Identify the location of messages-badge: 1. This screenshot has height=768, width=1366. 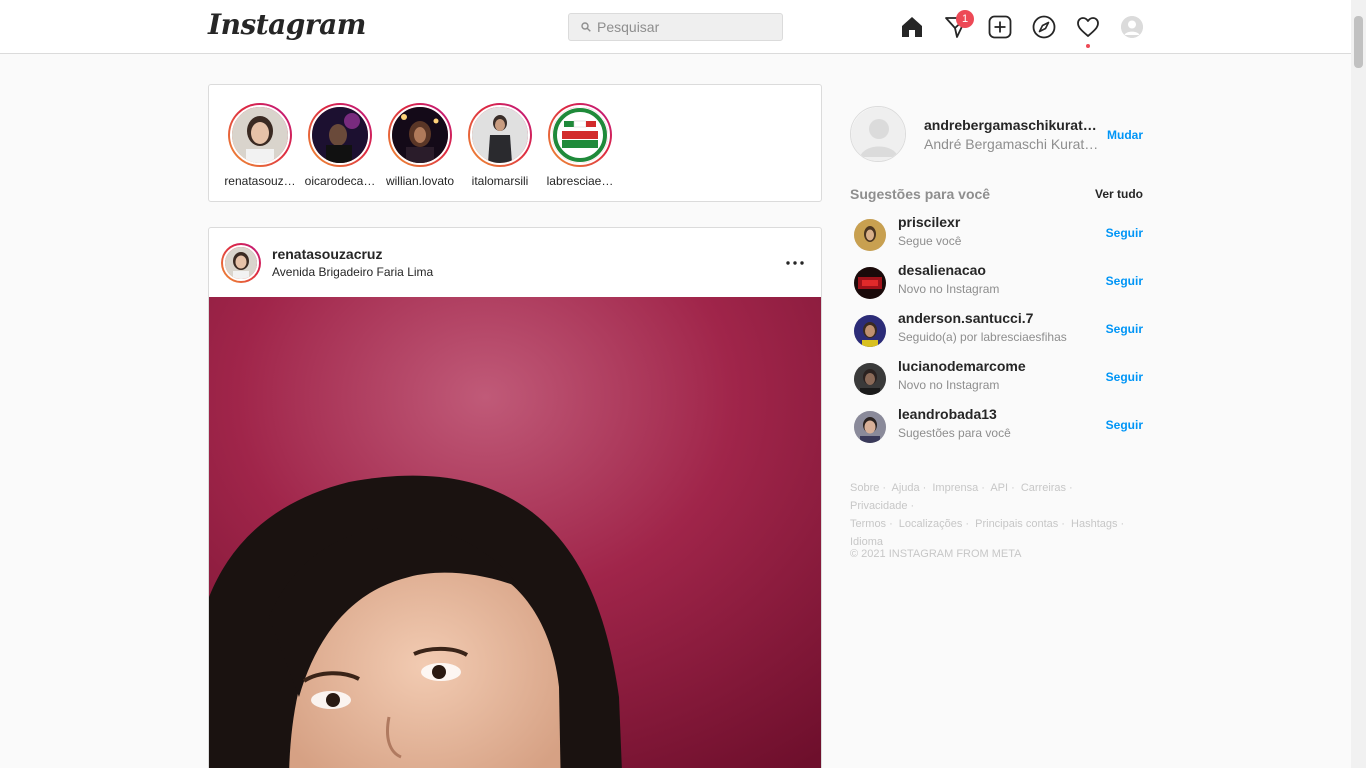
(965, 19).